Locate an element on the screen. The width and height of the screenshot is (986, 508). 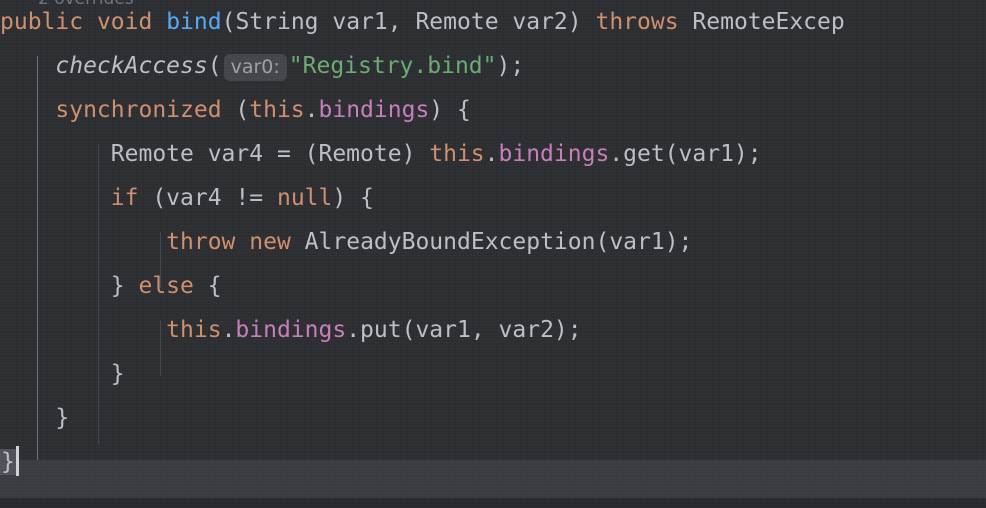
code-token: null is located at coordinates (304, 198).